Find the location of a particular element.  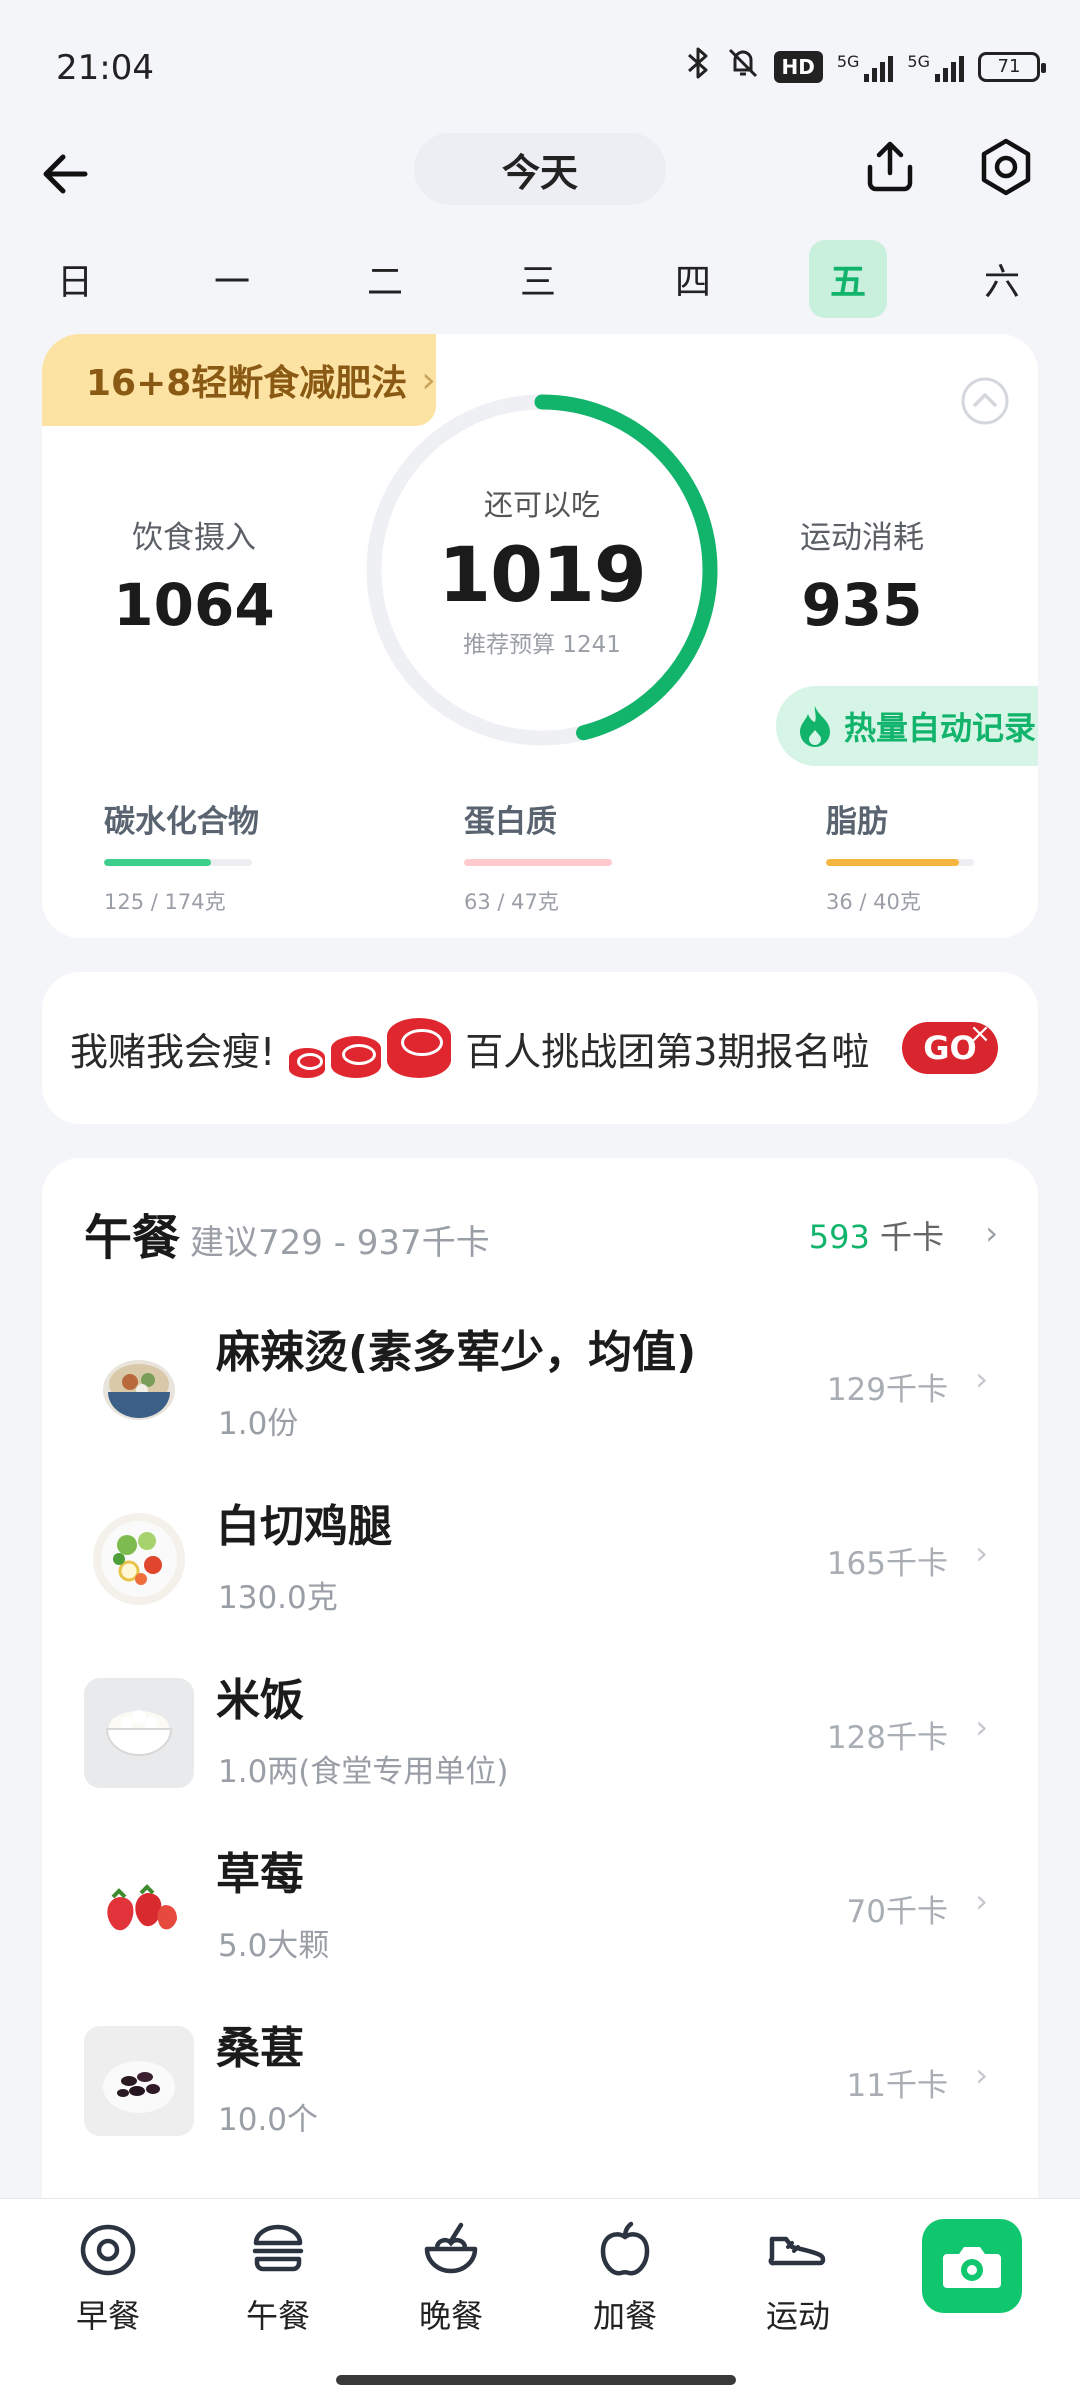

close-icon: × is located at coordinates (980, 1034).